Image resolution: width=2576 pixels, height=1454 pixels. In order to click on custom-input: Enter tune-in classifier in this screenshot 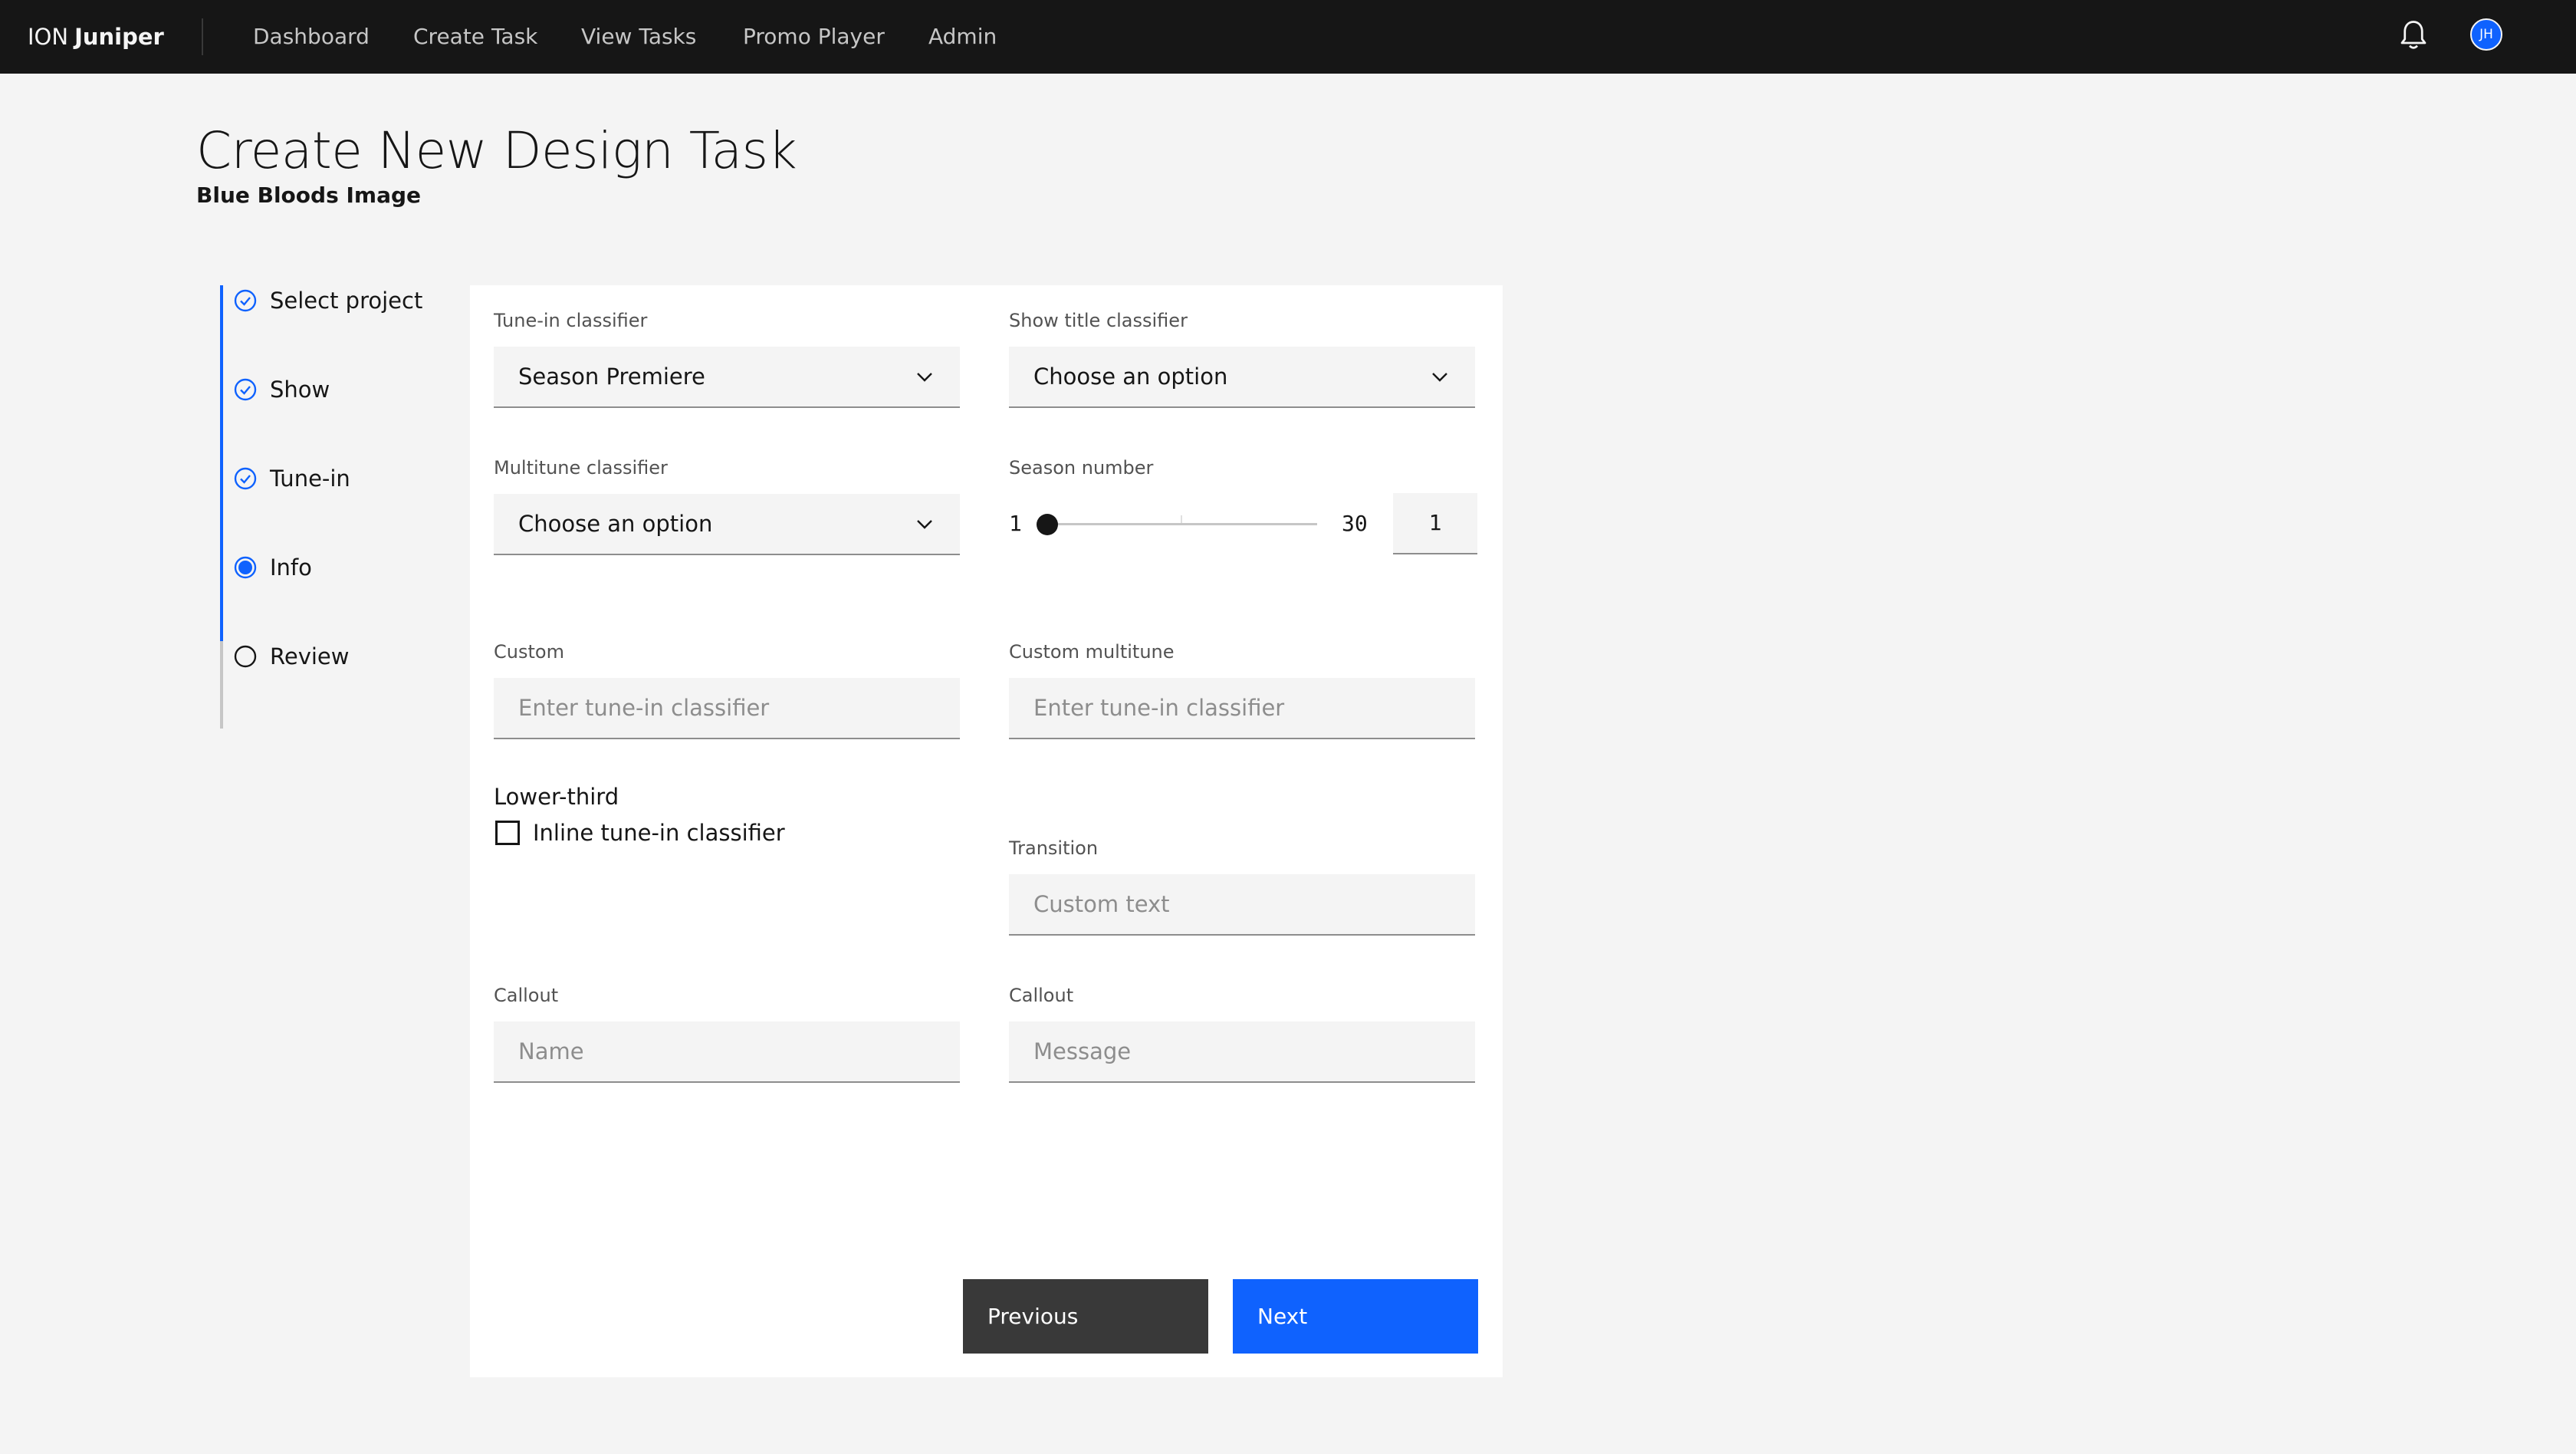, I will do `click(727, 708)`.